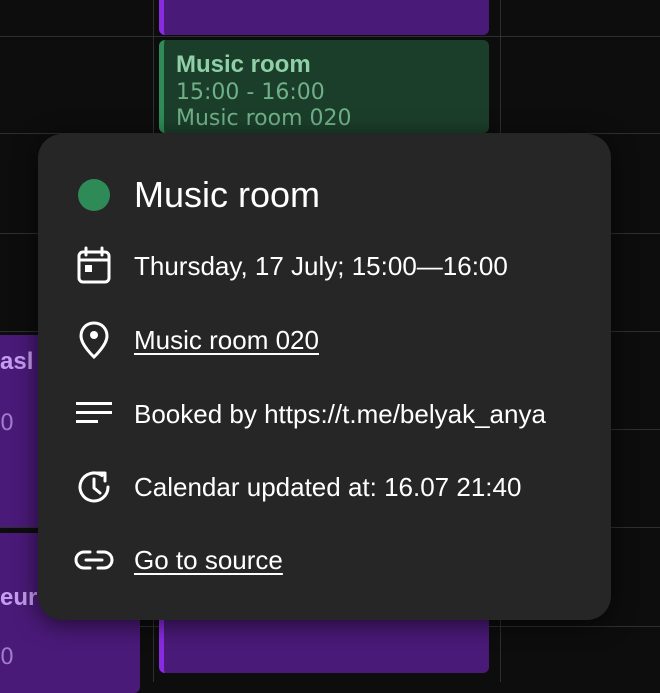 This screenshot has height=693, width=660. I want to click on text-lines-icon, so click(94, 414).